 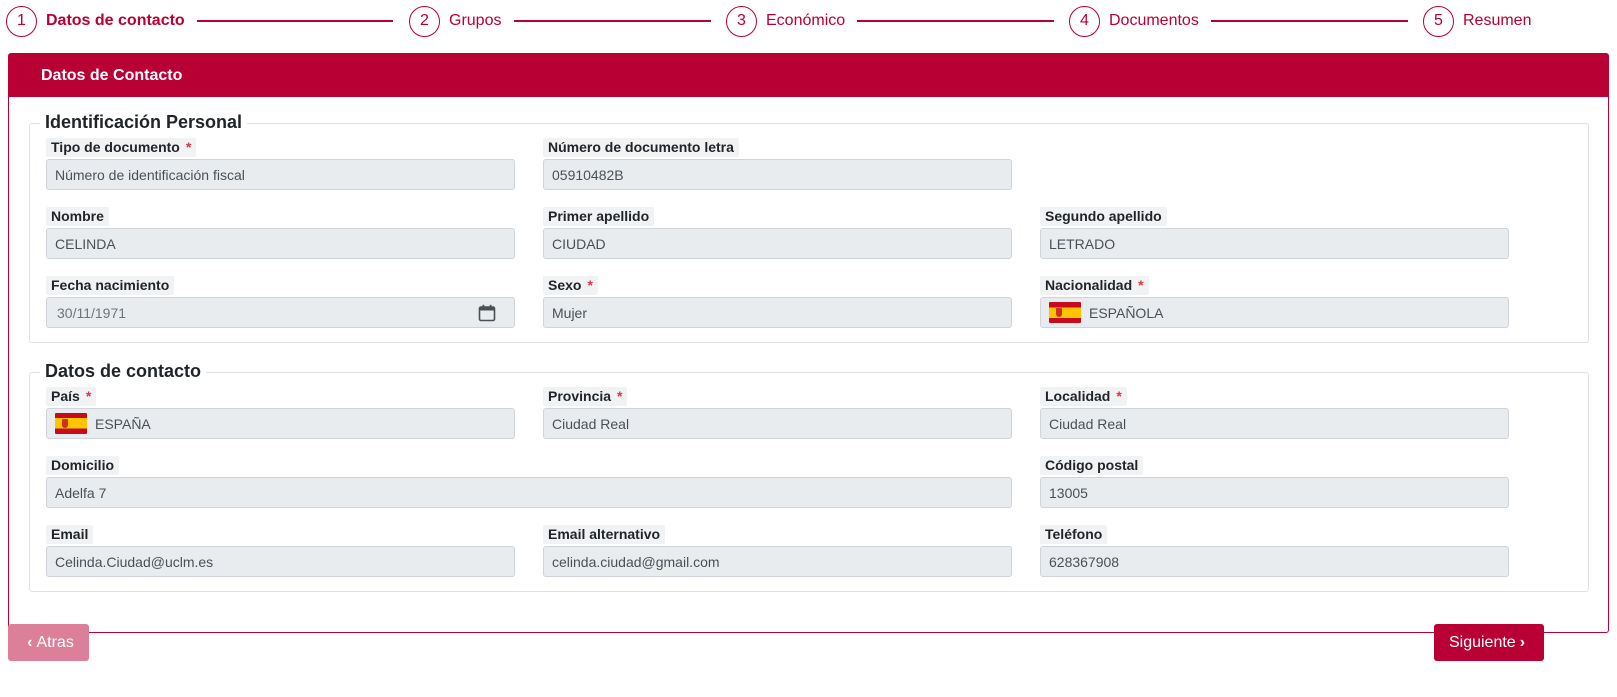 I want to click on postal-code-field: Código postal 13005, so click(x=1274, y=484).